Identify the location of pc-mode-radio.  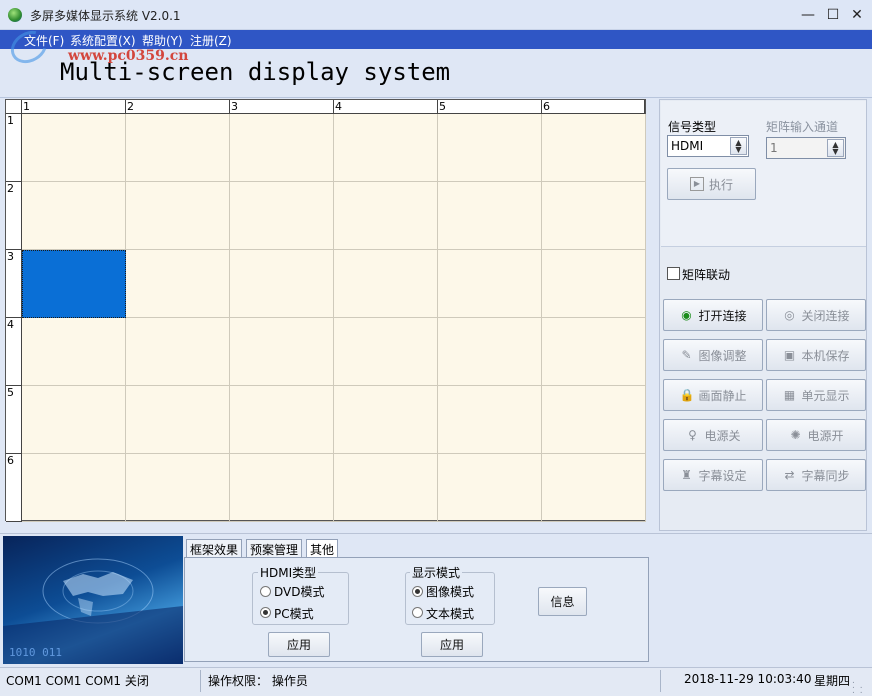
(265, 612).